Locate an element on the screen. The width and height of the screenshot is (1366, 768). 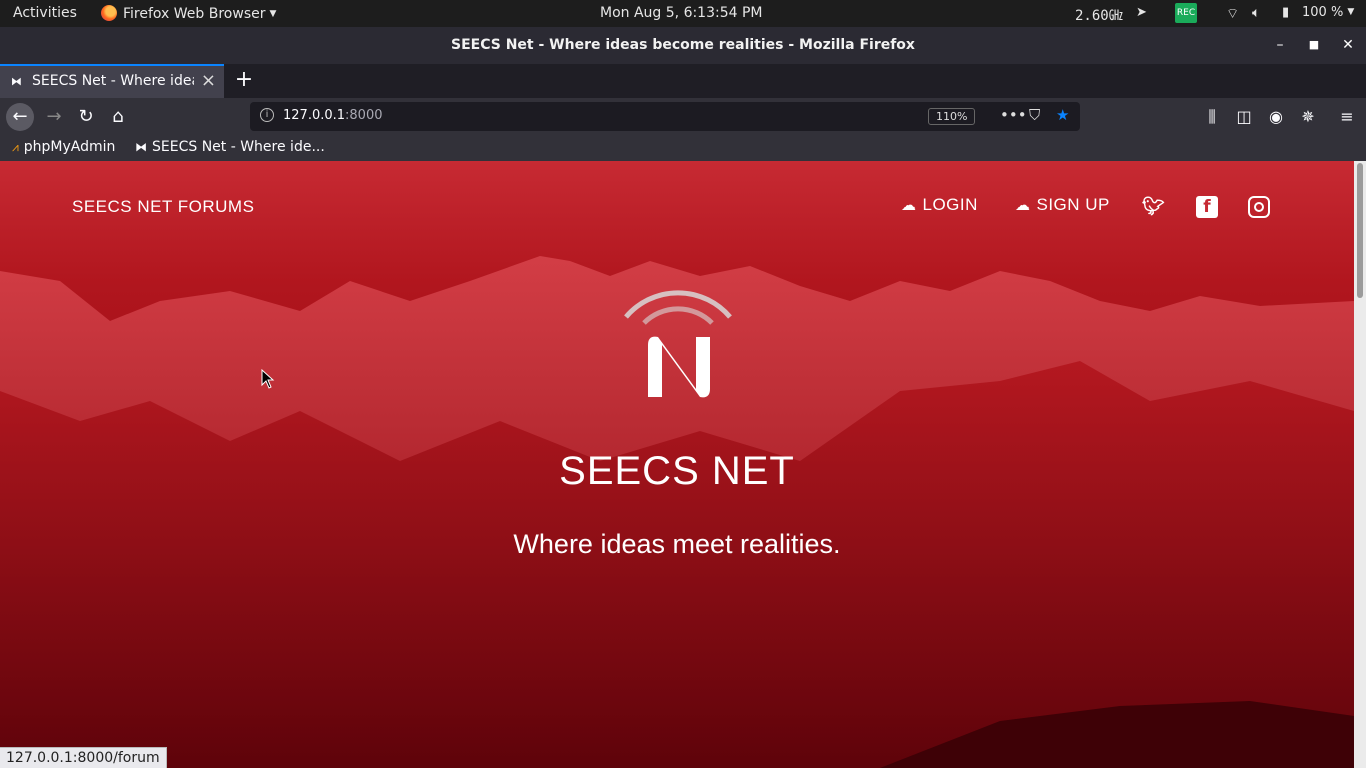
new-tab-button: + is located at coordinates (244, 80).